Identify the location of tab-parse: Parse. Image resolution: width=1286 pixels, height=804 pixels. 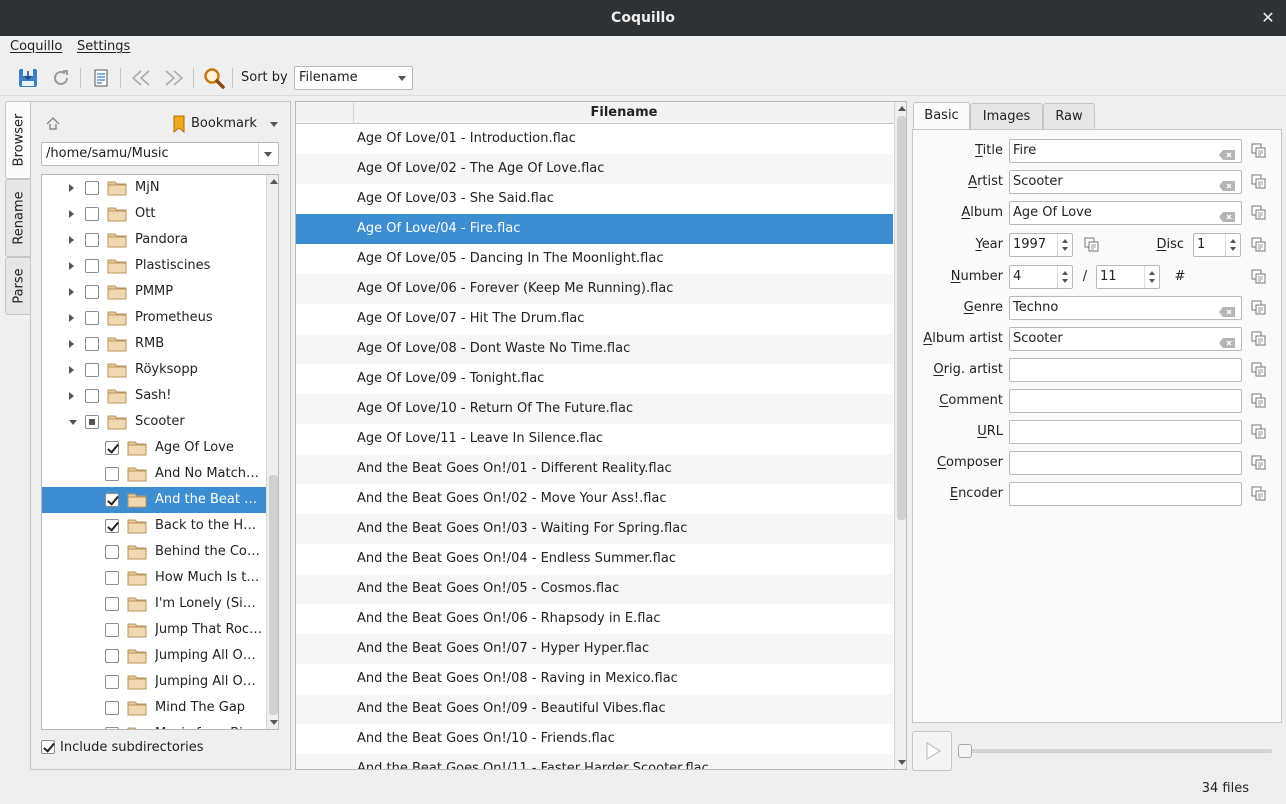
(18, 286).